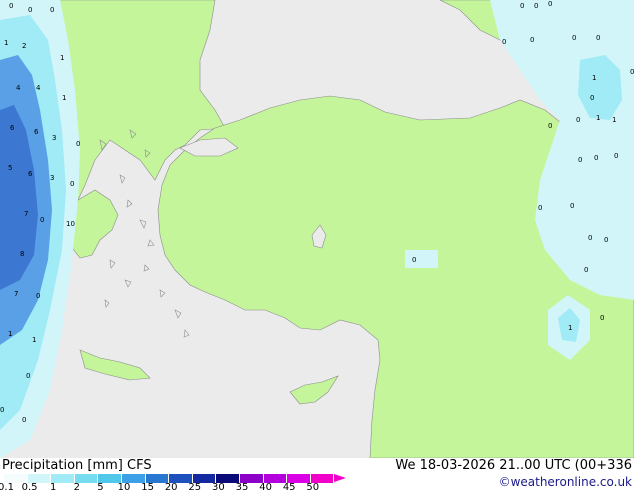  Describe the element at coordinates (313, 487) in the screenshot. I see `scale-tick-label: 50` at that location.